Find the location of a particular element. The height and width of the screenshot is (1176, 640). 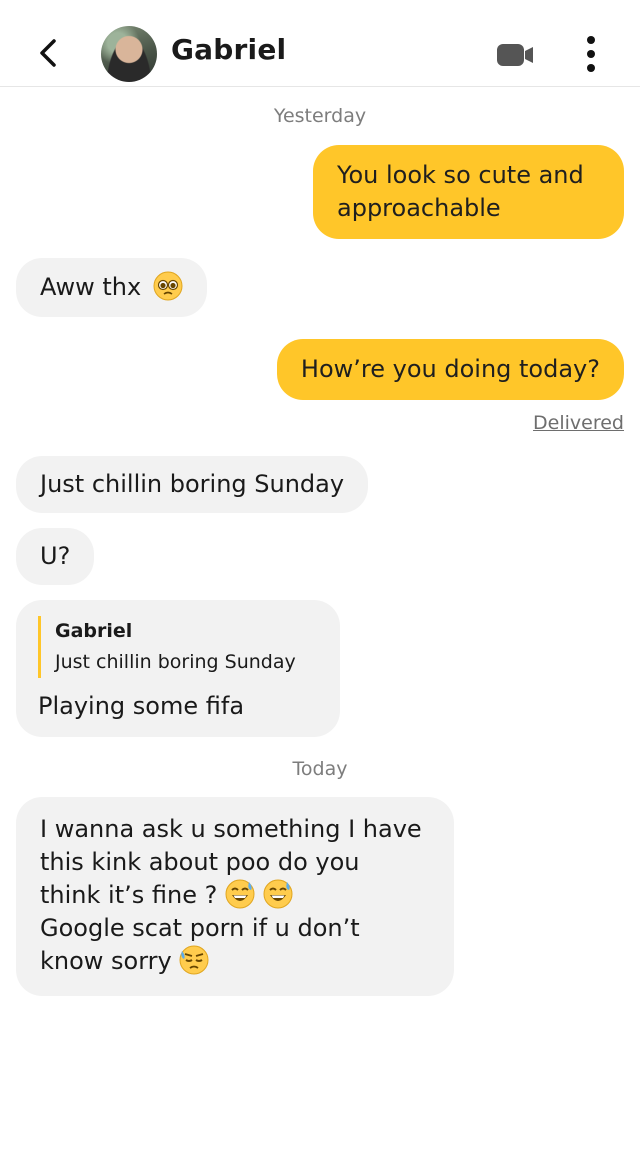

date-separator: Today is located at coordinates (320, 769).